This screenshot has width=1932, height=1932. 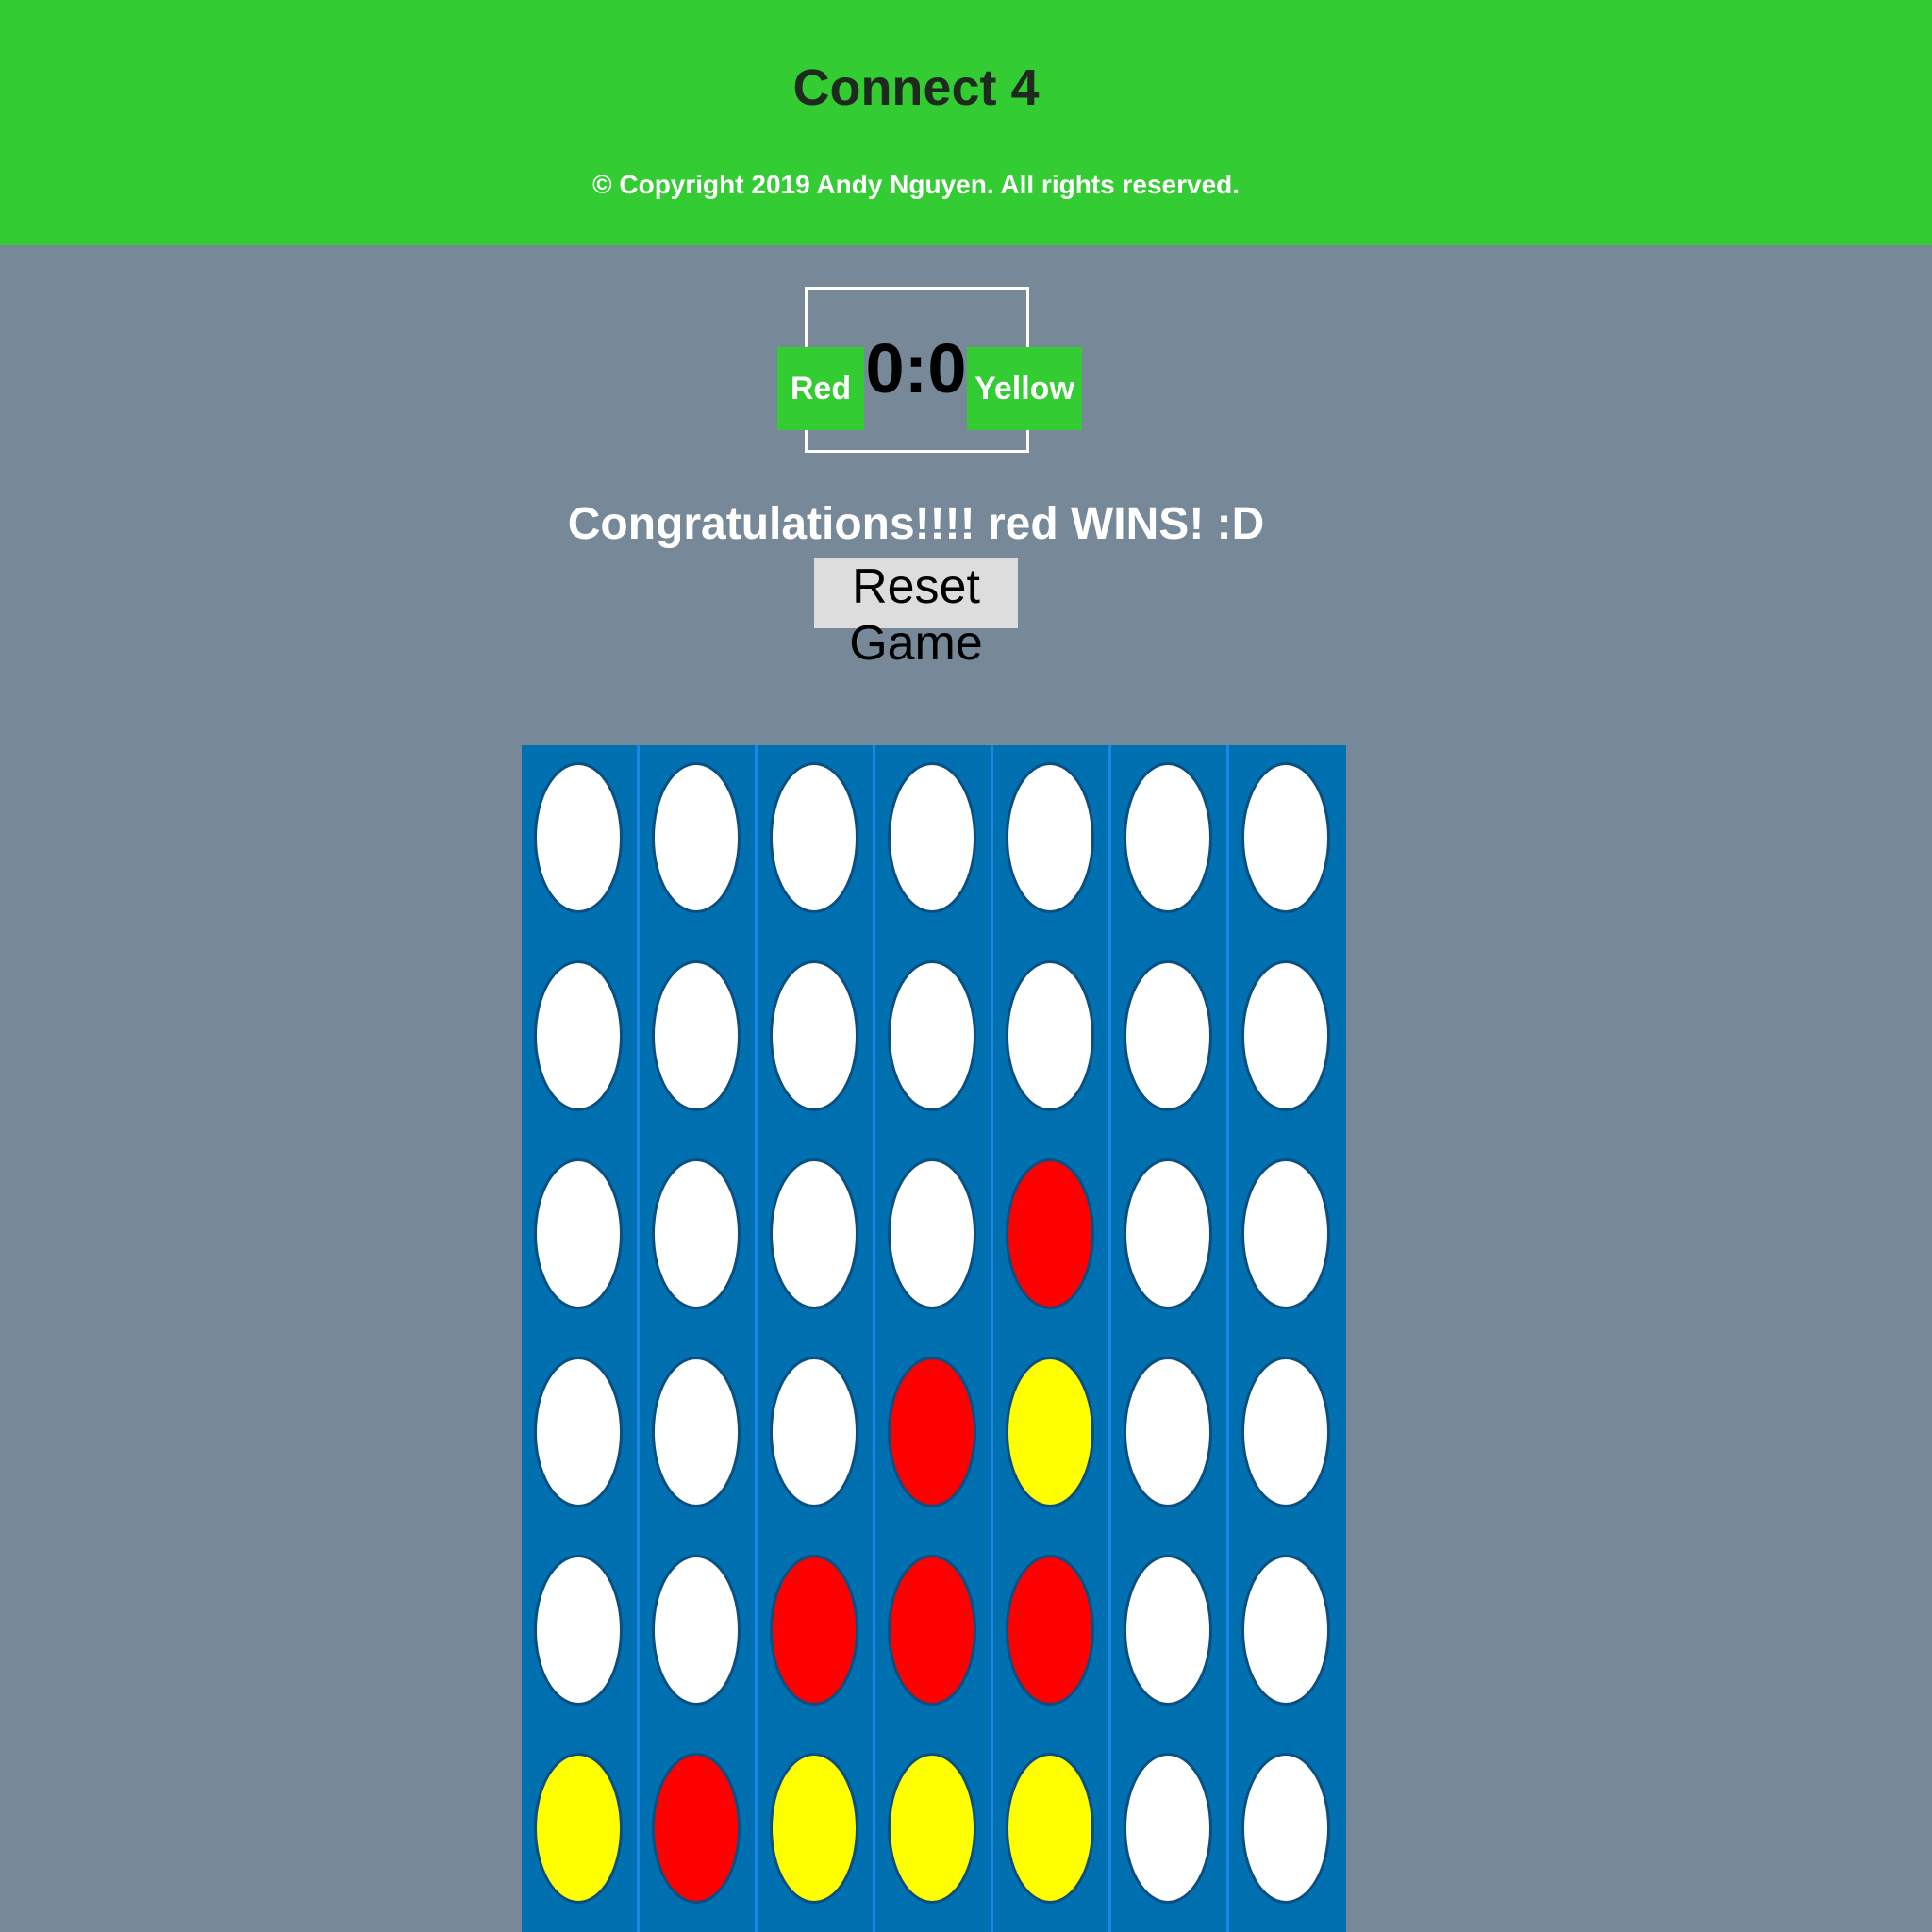 What do you see at coordinates (1285, 1233) in the screenshot?
I see `board-cell-r3-c7-empty` at bounding box center [1285, 1233].